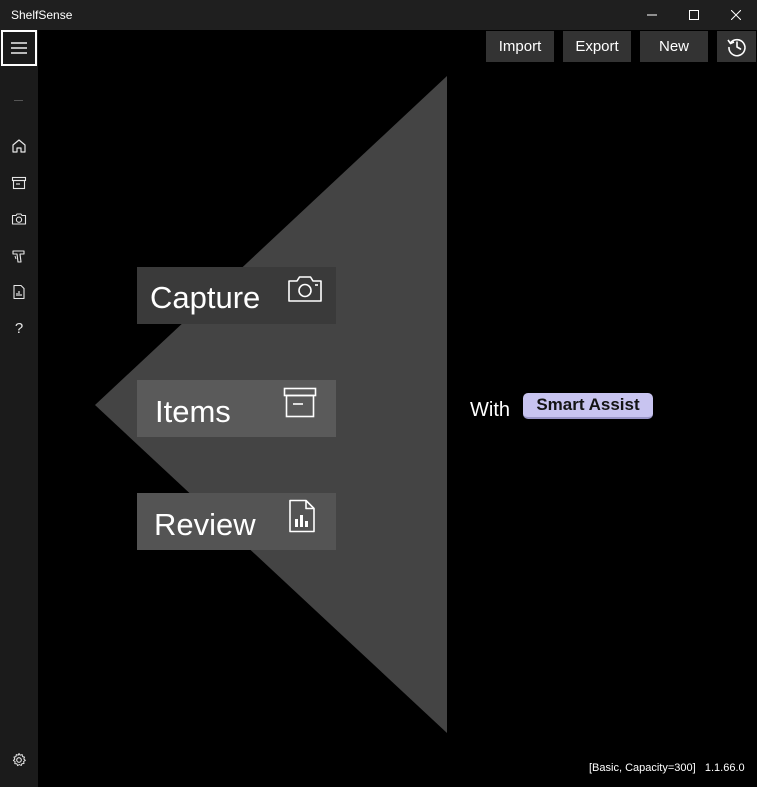 This screenshot has height=787, width=757. I want to click on items-tile: Items, so click(236, 408).